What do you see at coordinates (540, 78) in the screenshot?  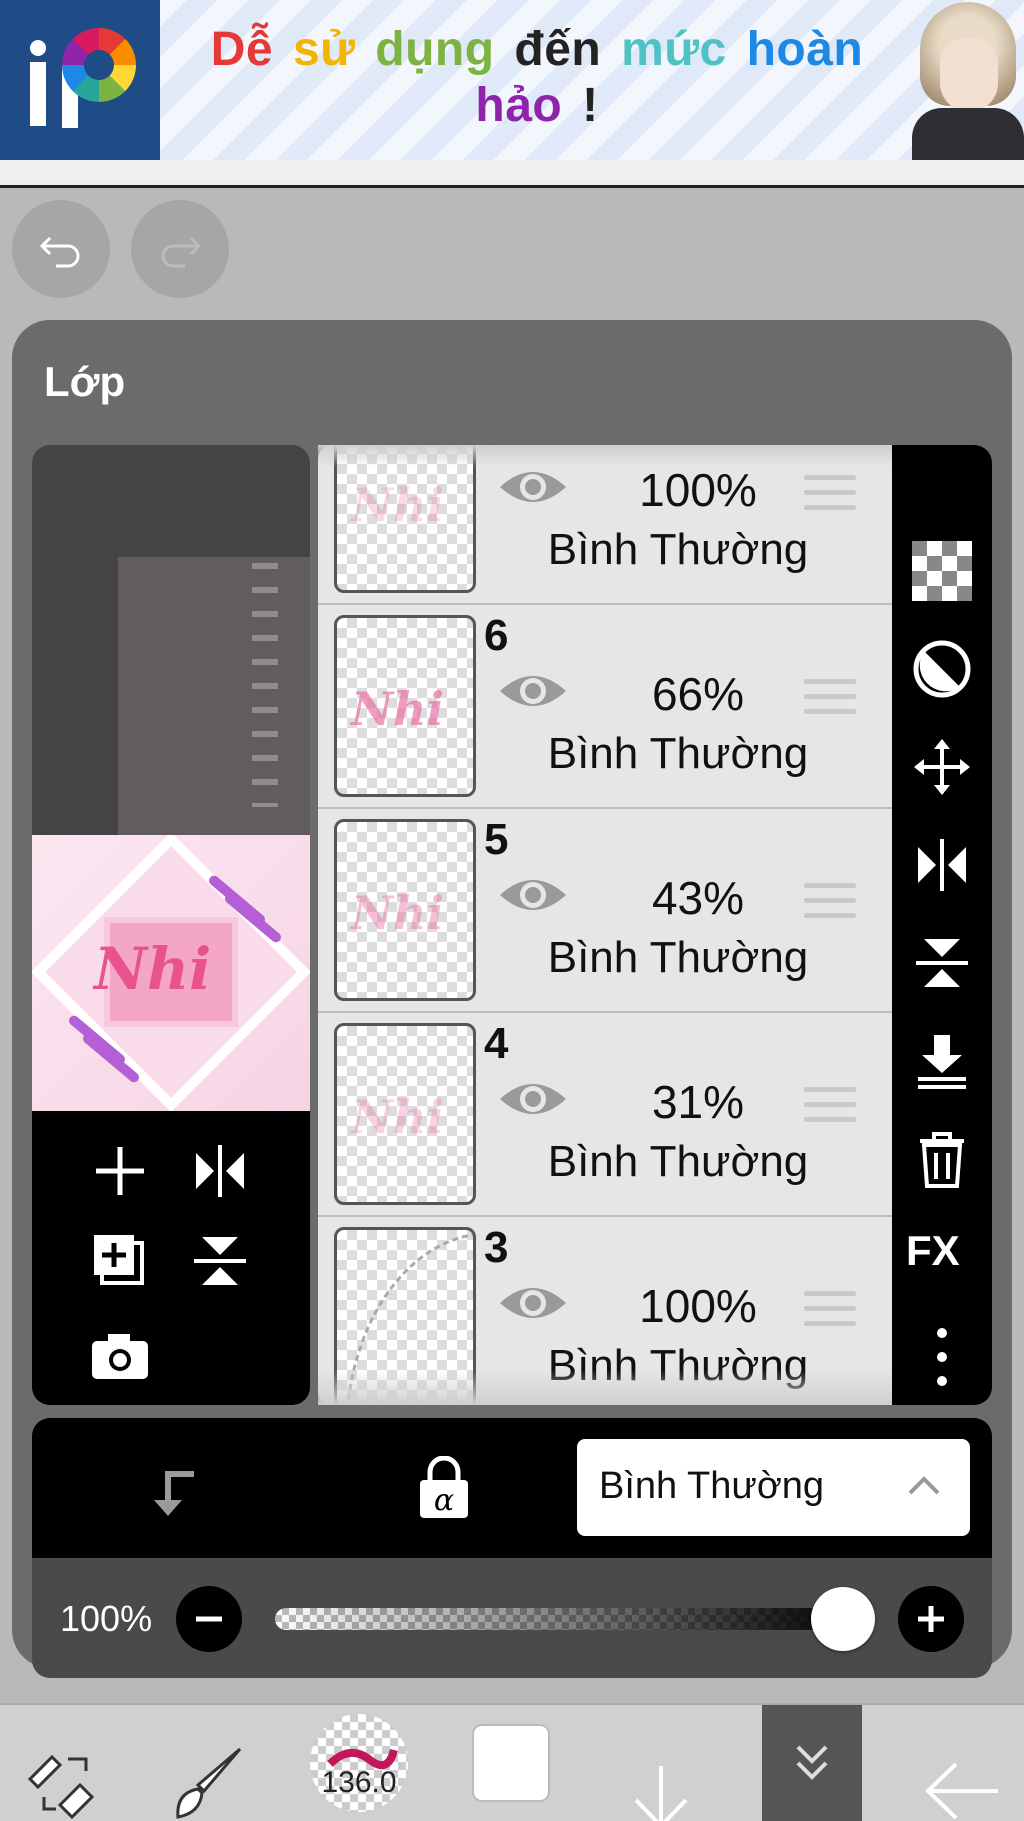 I see `ad-headline: Dễ sử dụng đến mức hoàn hảo !` at bounding box center [540, 78].